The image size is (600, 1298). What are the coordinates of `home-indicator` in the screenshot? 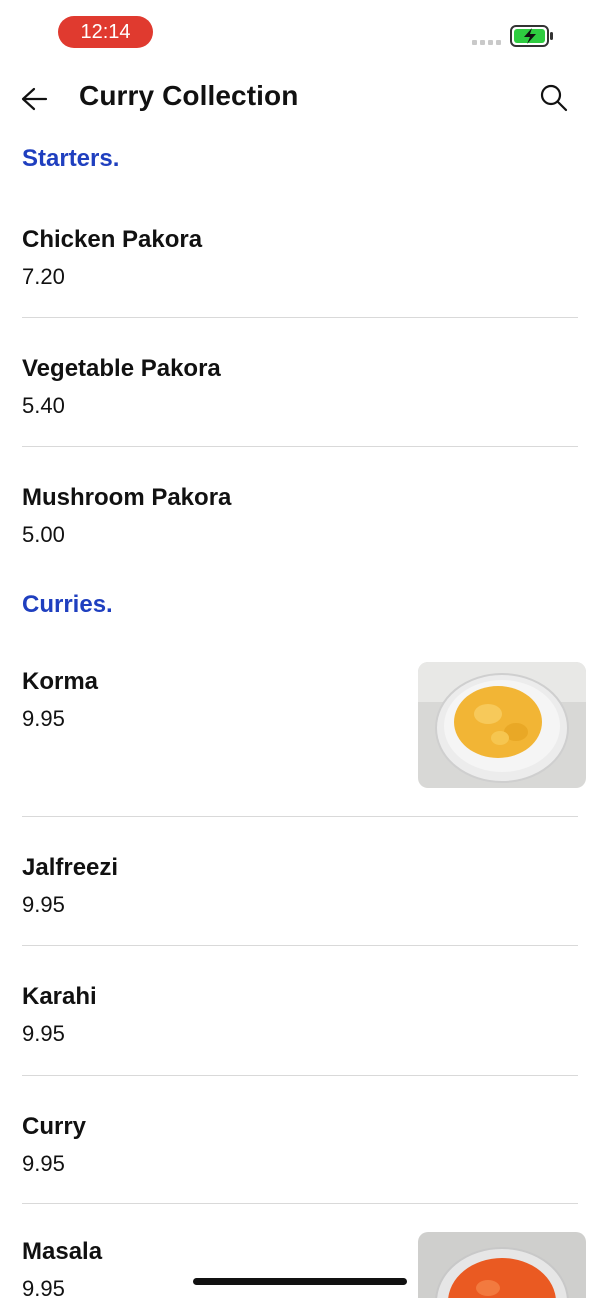 It's located at (300, 1281).